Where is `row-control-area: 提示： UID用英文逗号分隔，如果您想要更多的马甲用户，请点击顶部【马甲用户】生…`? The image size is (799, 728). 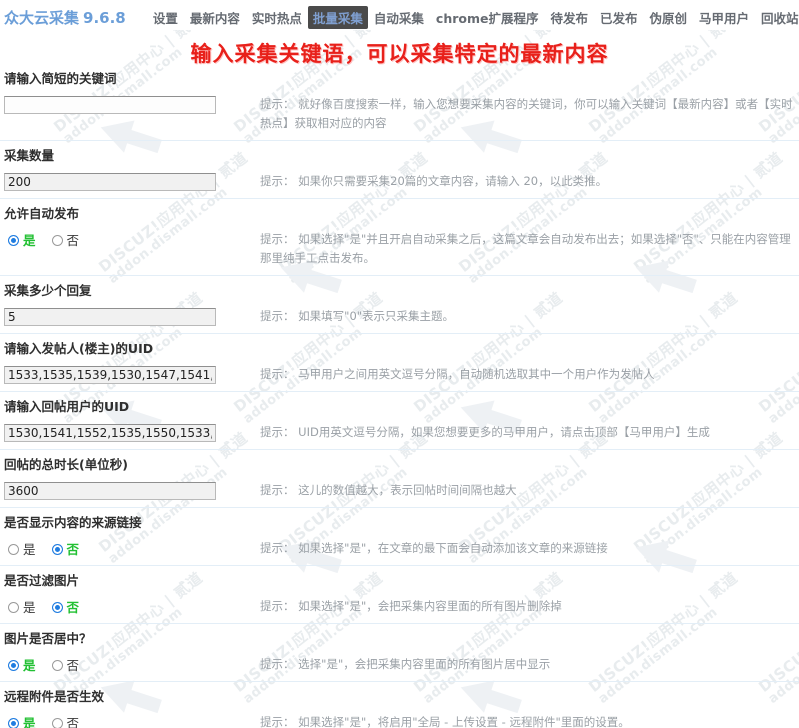 row-control-area: 提示： UID用英文逗号分隔，如果您想要更多的马甲用户，请点击顶部【马甲用户】生… is located at coordinates (399, 432).